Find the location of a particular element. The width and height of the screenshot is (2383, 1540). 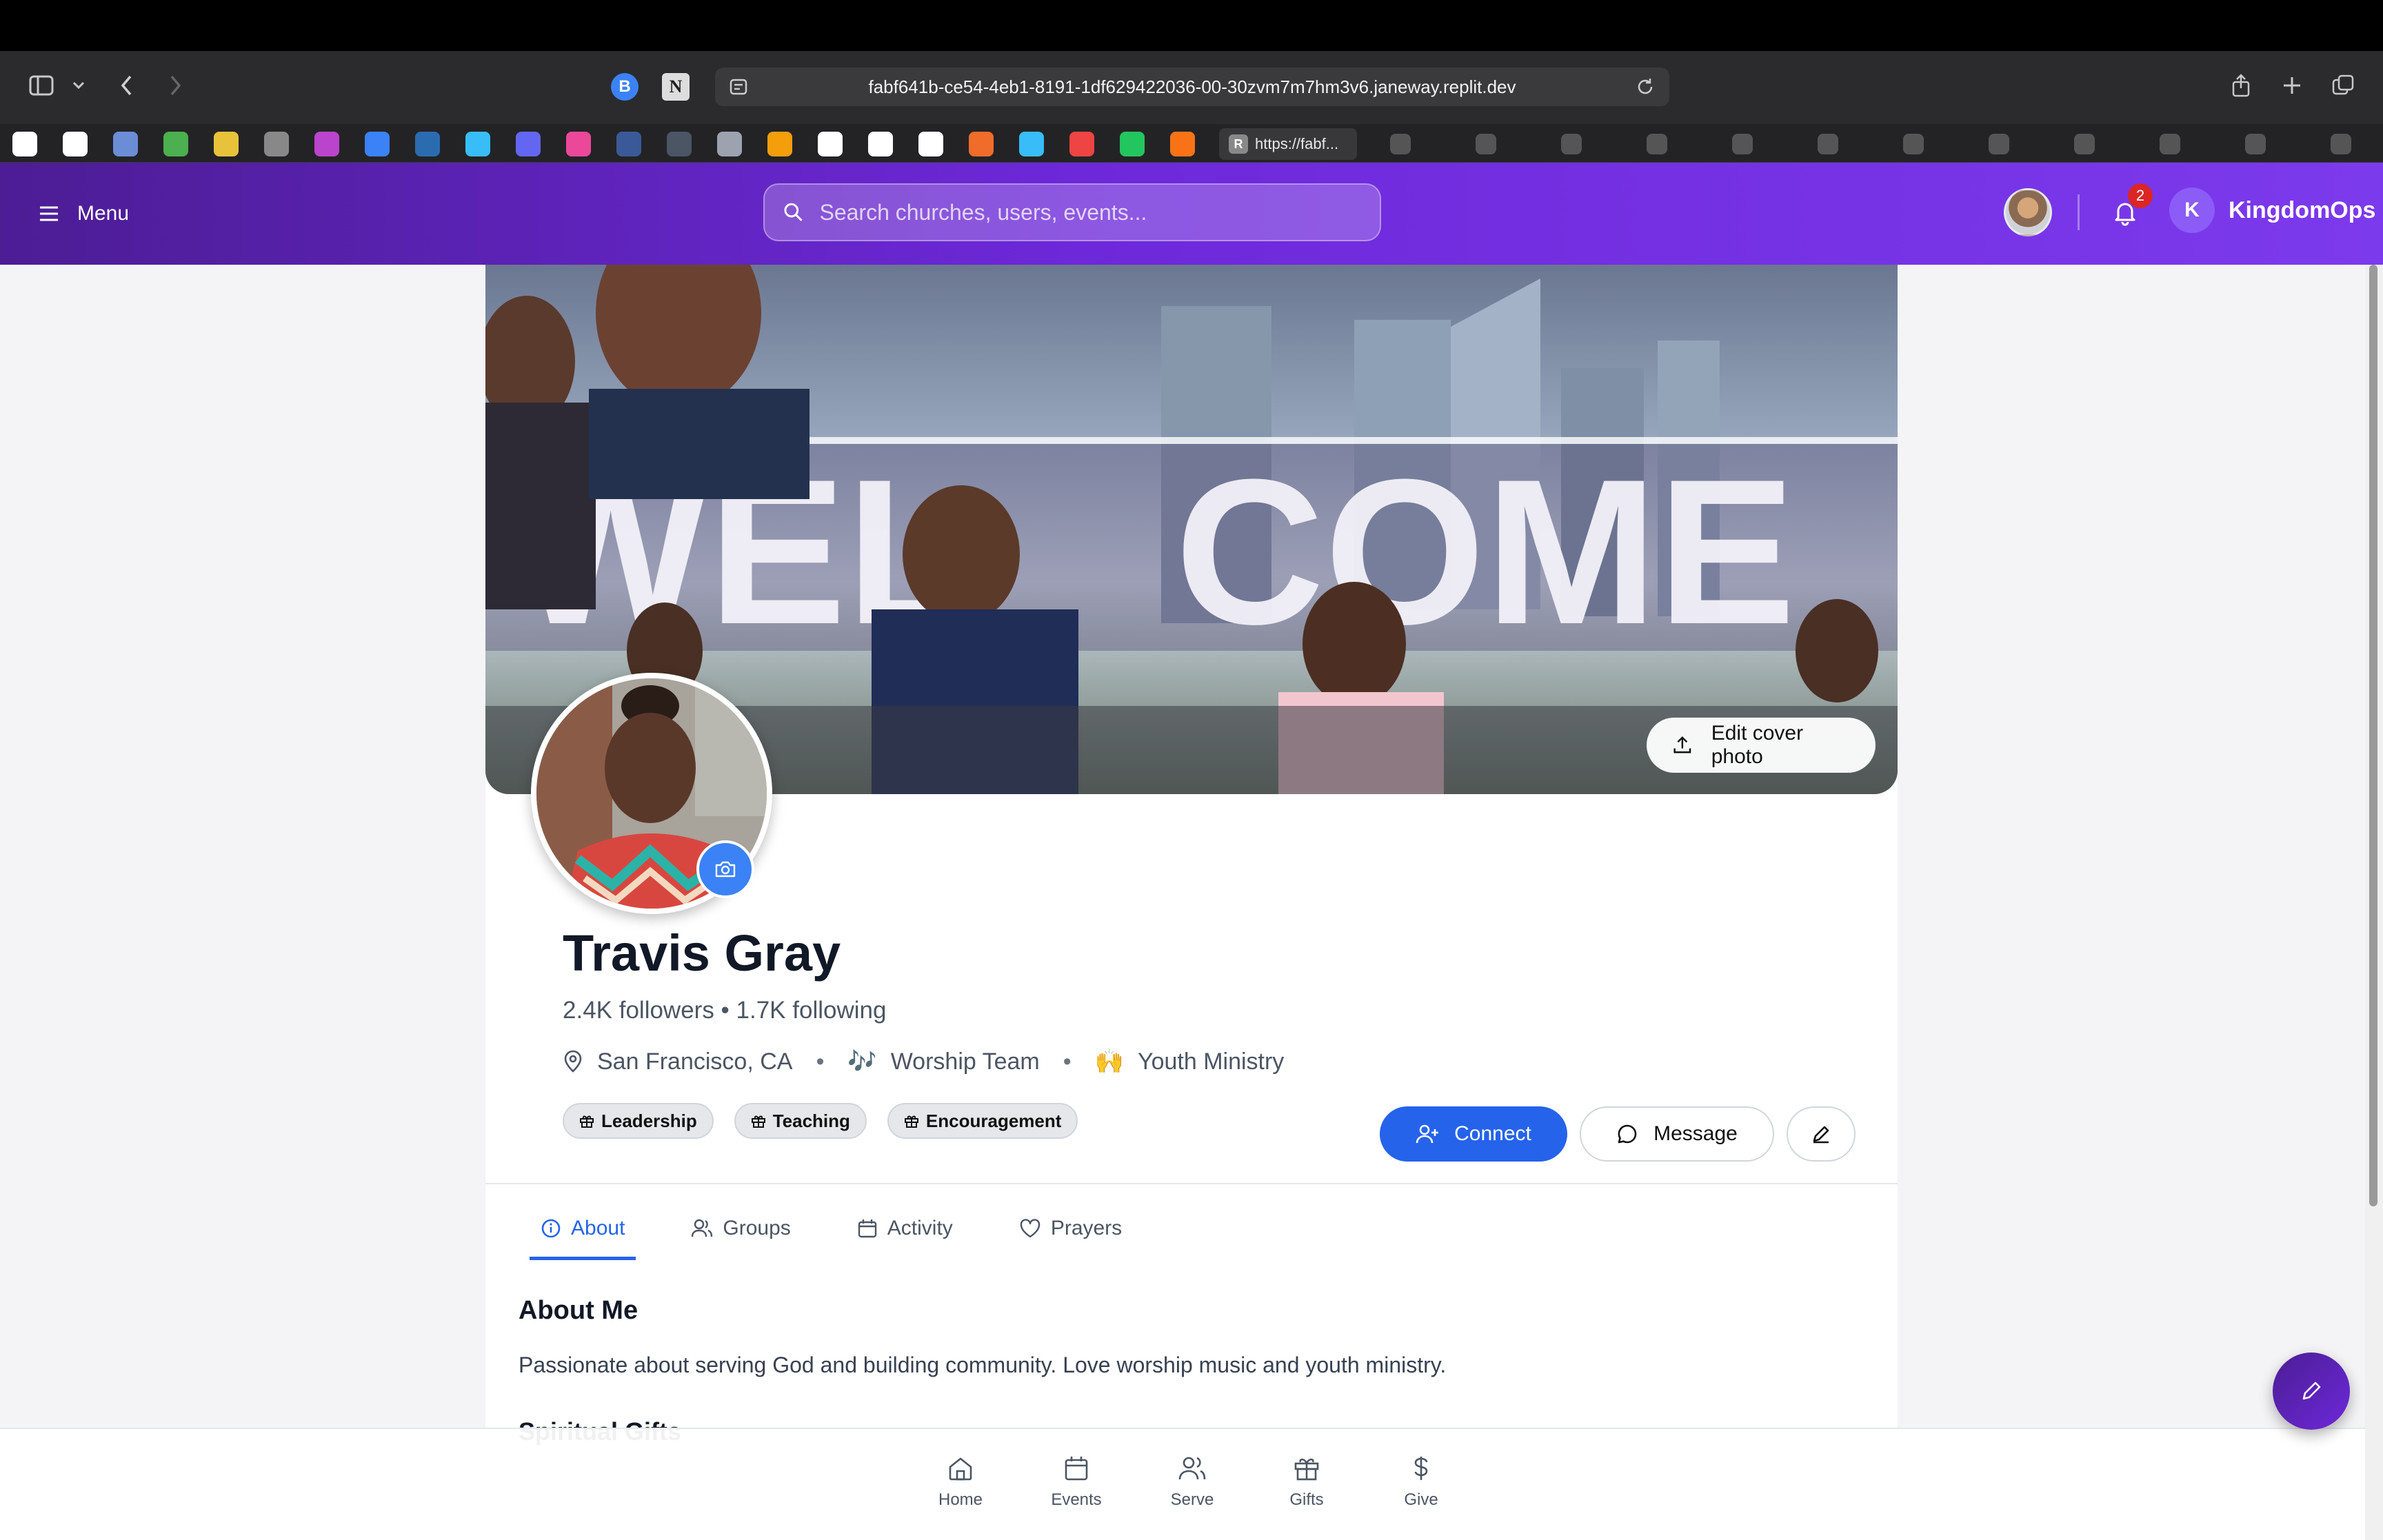

edit-cover-photo-button: Edit cover photo is located at coordinates (1761, 746).